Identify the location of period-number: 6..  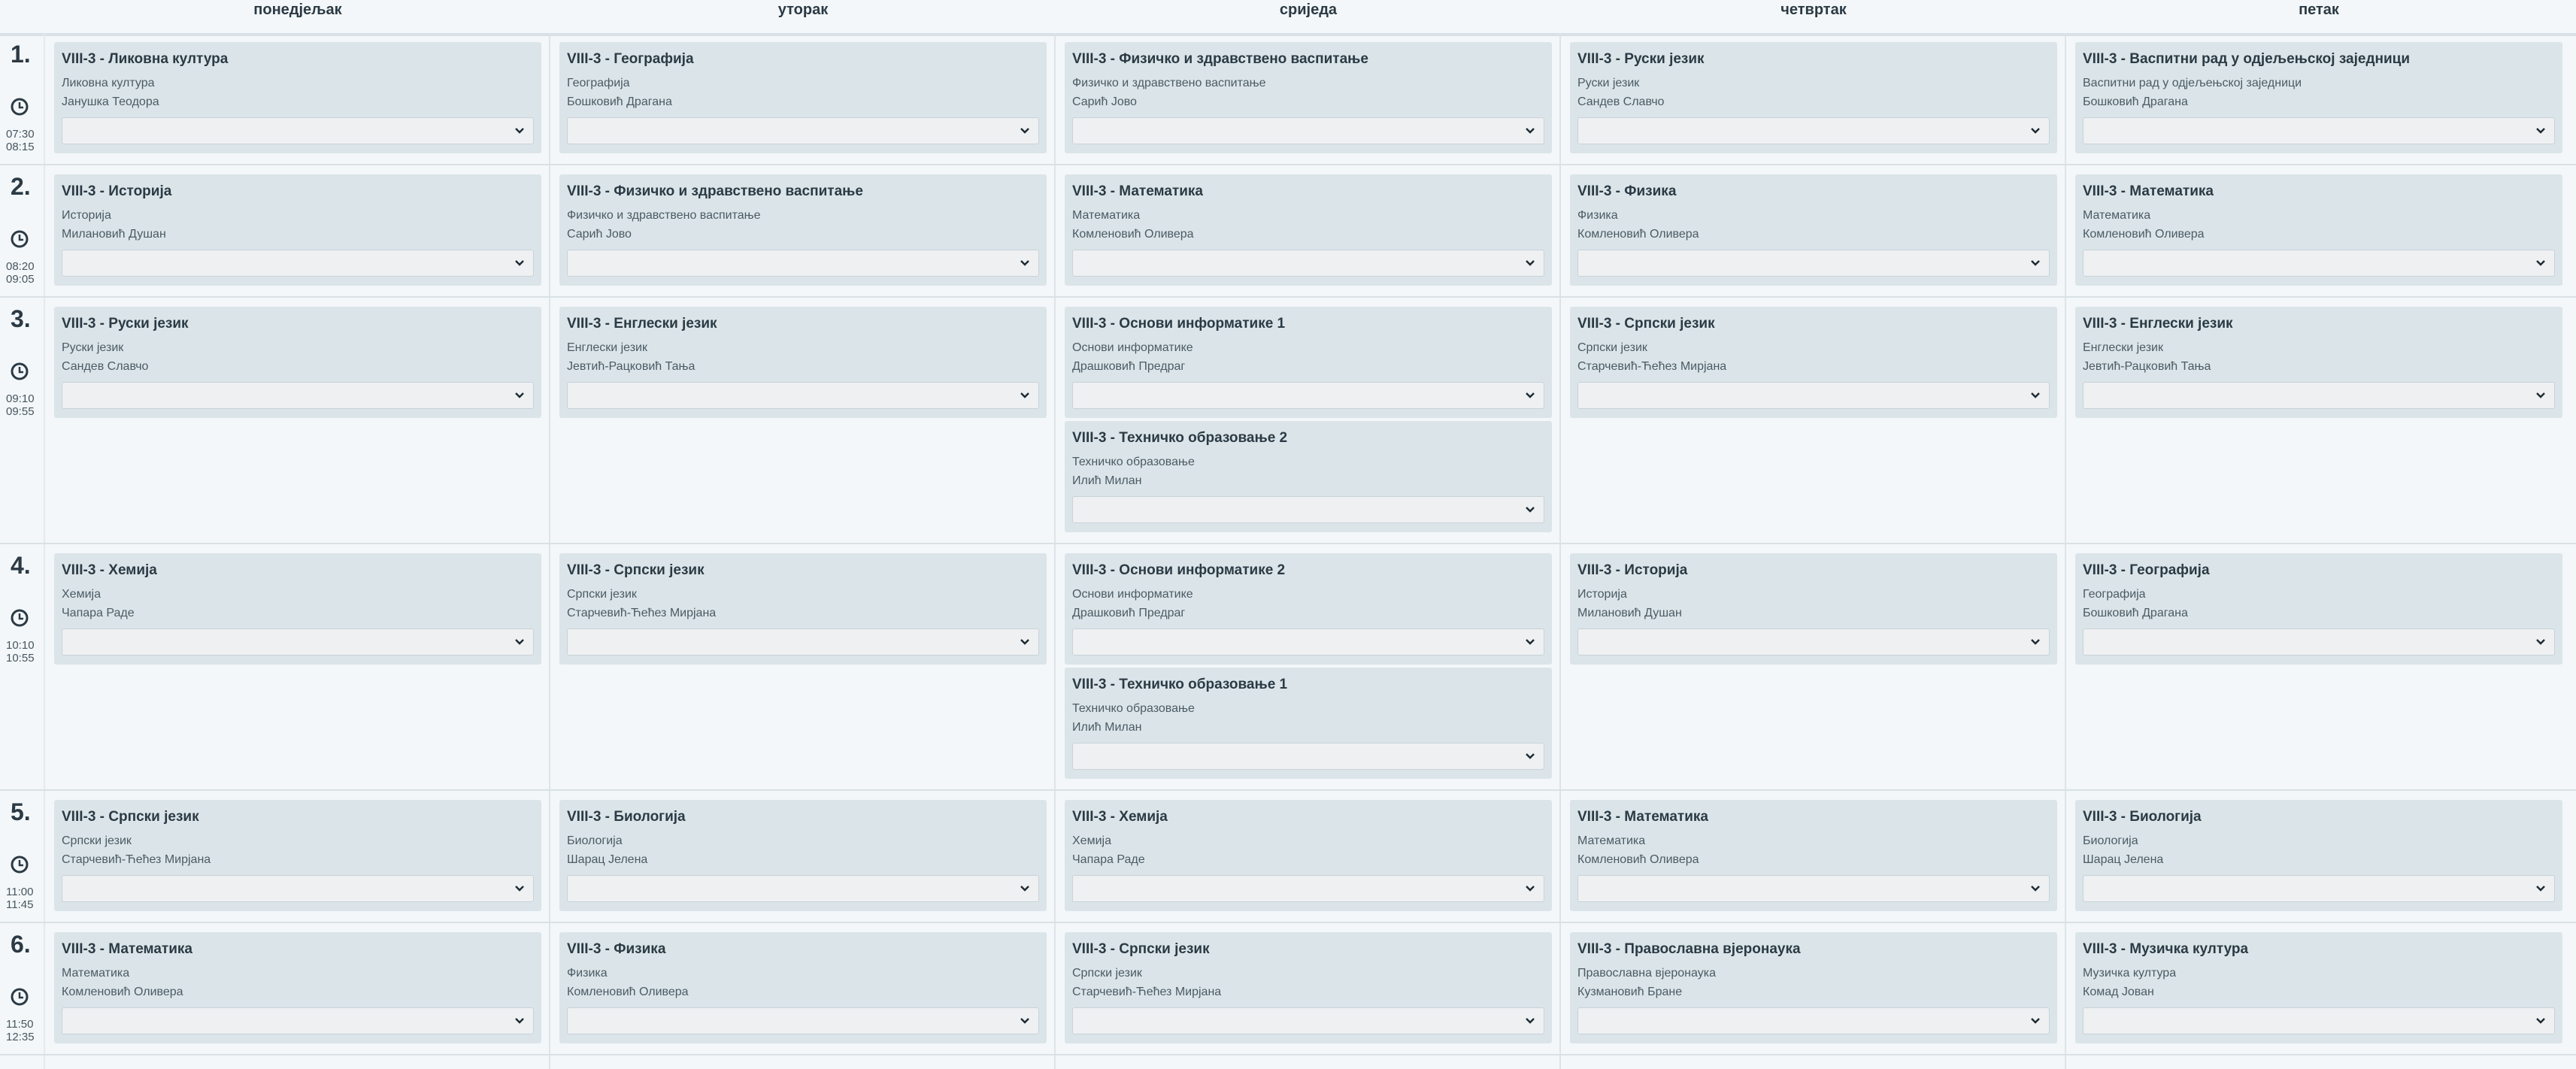
(21, 944).